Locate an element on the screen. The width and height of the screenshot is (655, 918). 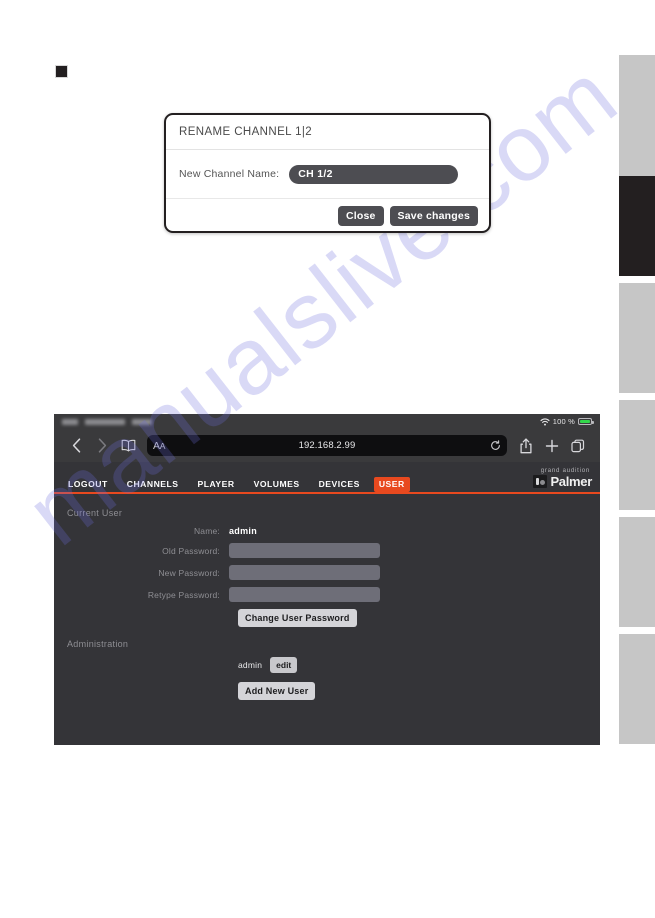
new-password-label: New Password: is located at coordinates (189, 572).